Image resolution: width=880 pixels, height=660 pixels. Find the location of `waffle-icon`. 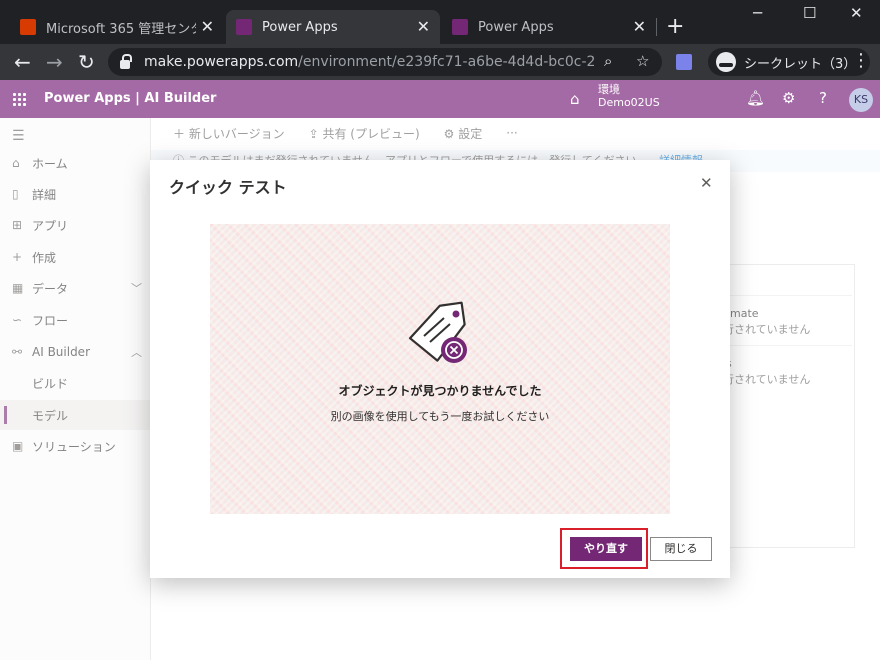

waffle-icon is located at coordinates (19, 99).